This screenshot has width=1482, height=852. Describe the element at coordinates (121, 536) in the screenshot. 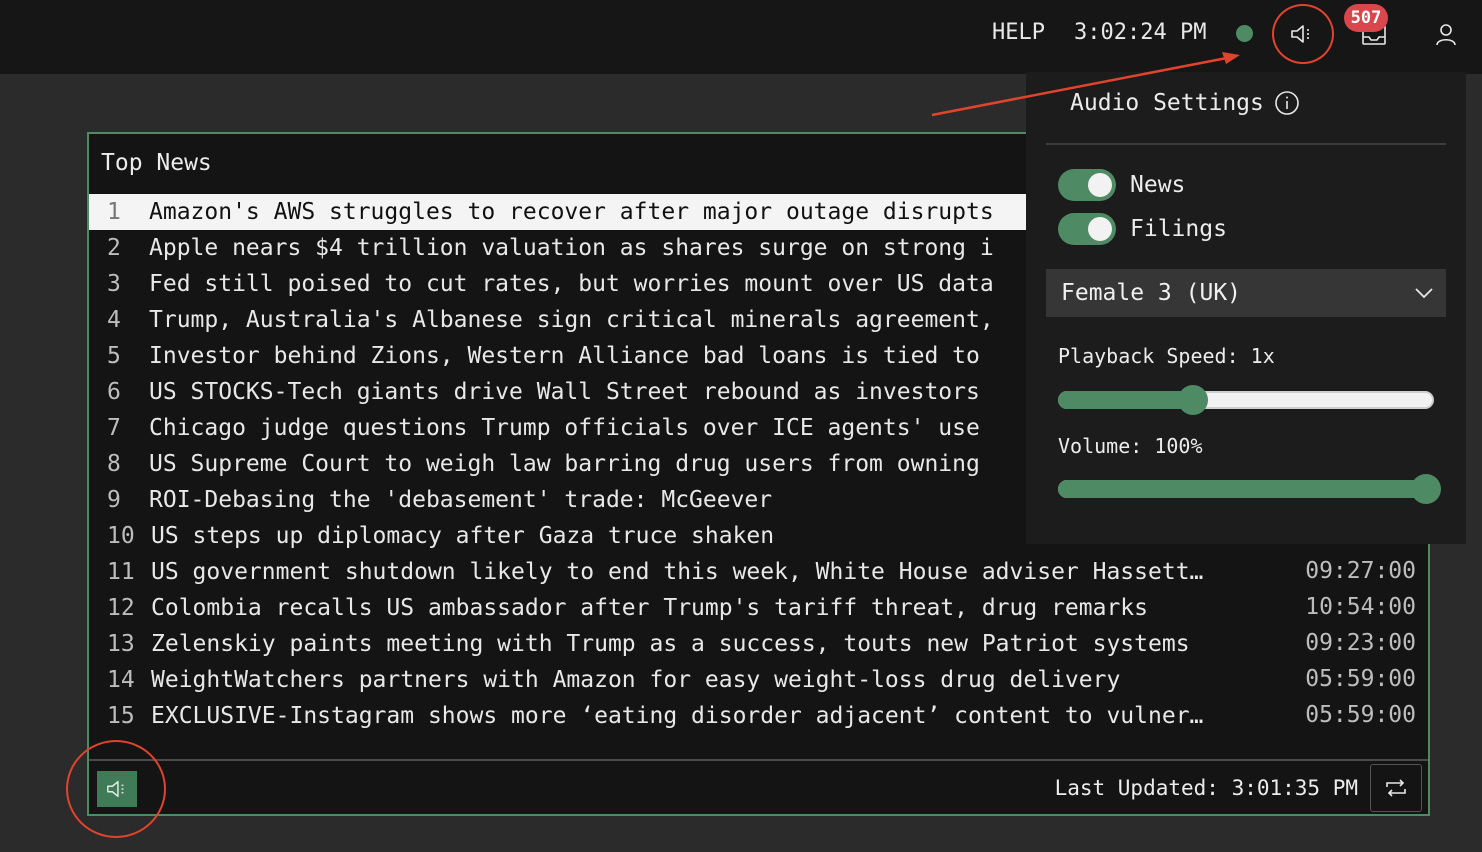

I see `news-row-number: 10` at that location.